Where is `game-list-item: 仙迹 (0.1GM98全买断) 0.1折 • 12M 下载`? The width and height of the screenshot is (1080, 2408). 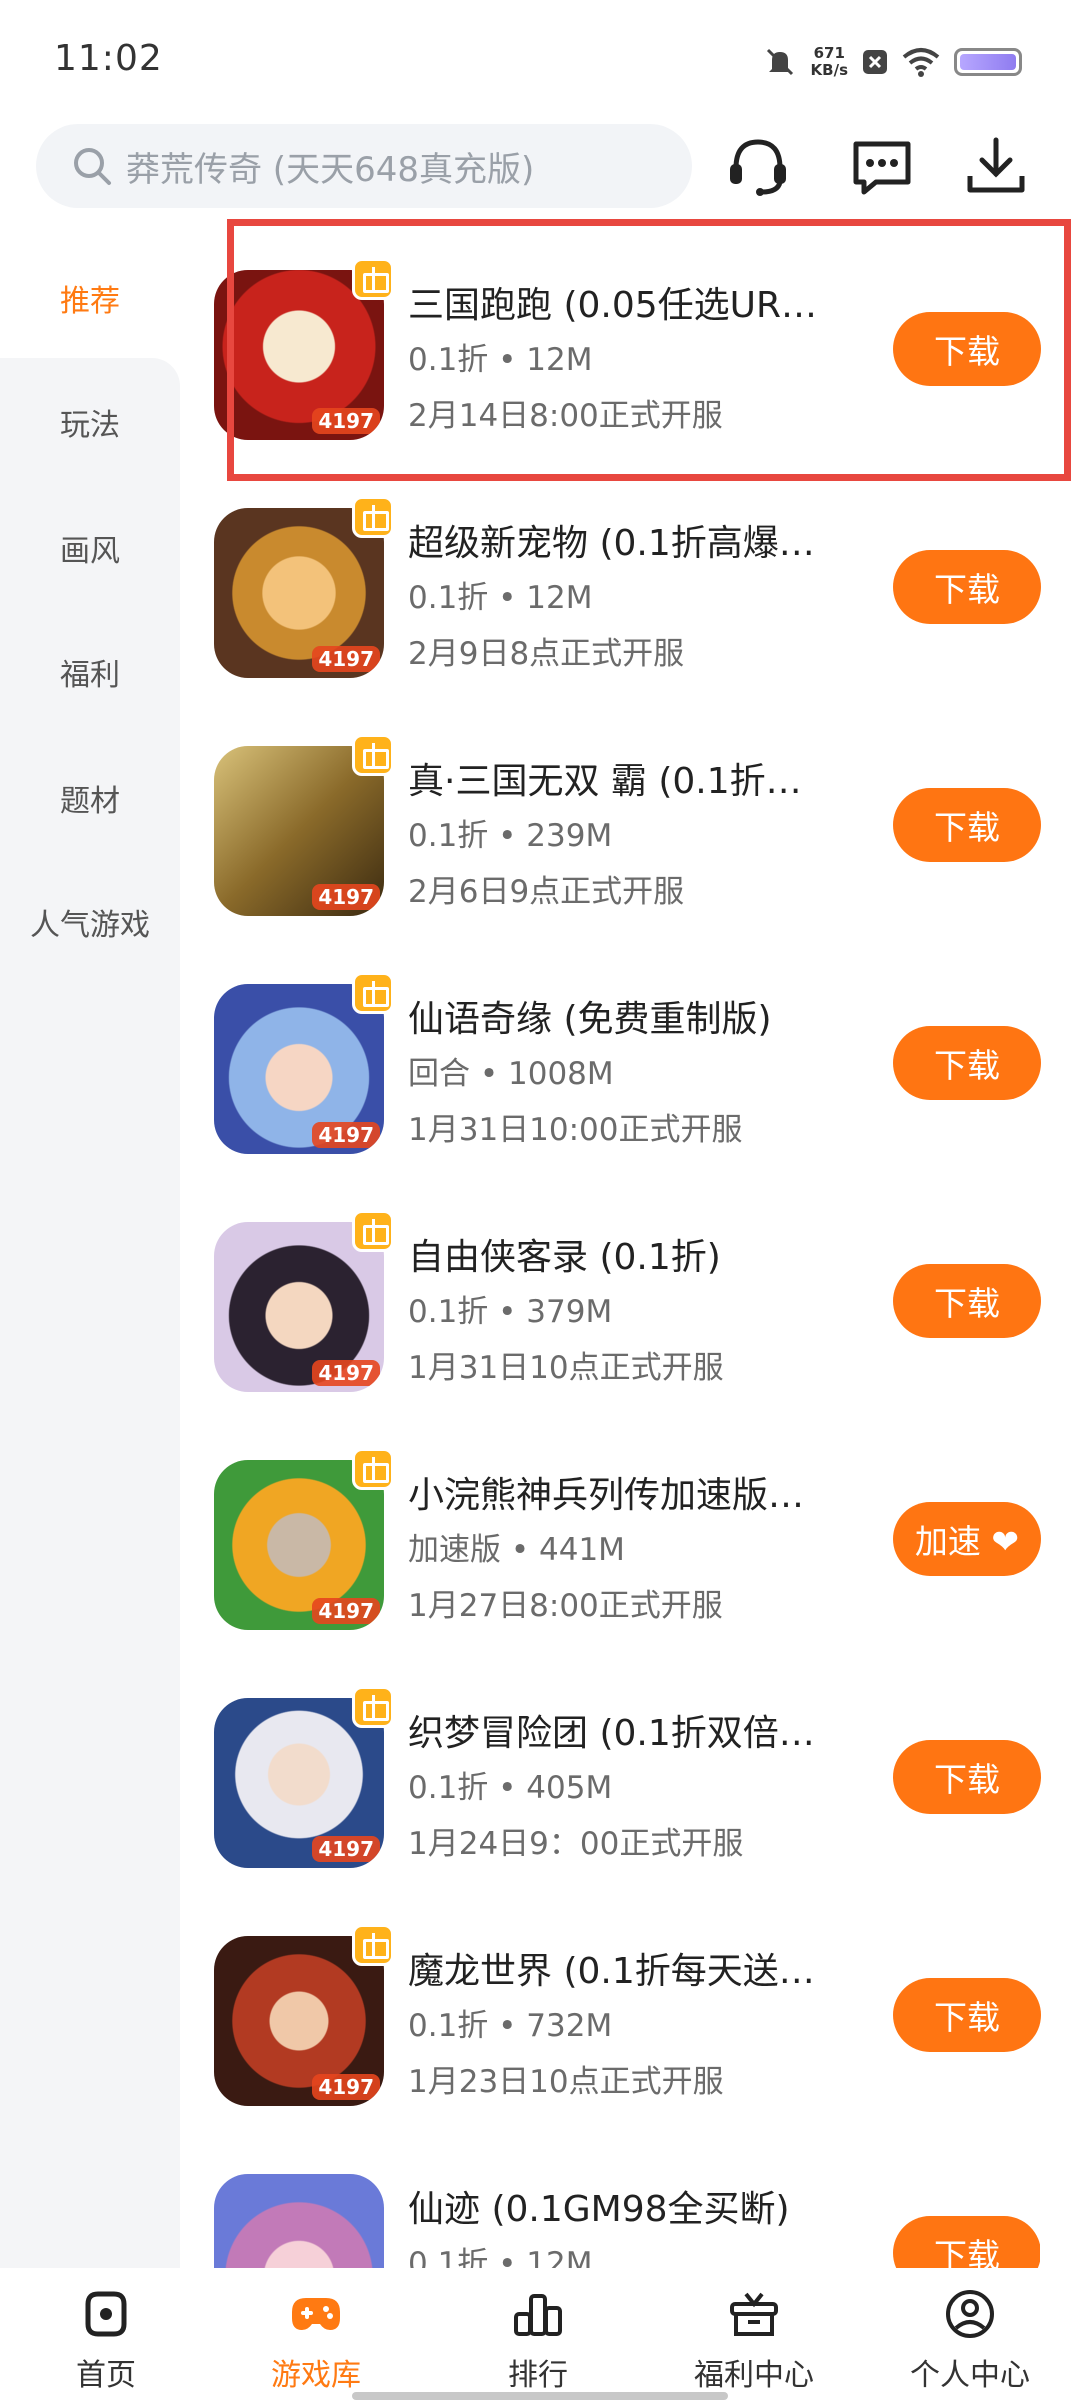 game-list-item: 仙迹 (0.1GM98全买断) 0.1折 • 12M 下载 is located at coordinates (625, 2221).